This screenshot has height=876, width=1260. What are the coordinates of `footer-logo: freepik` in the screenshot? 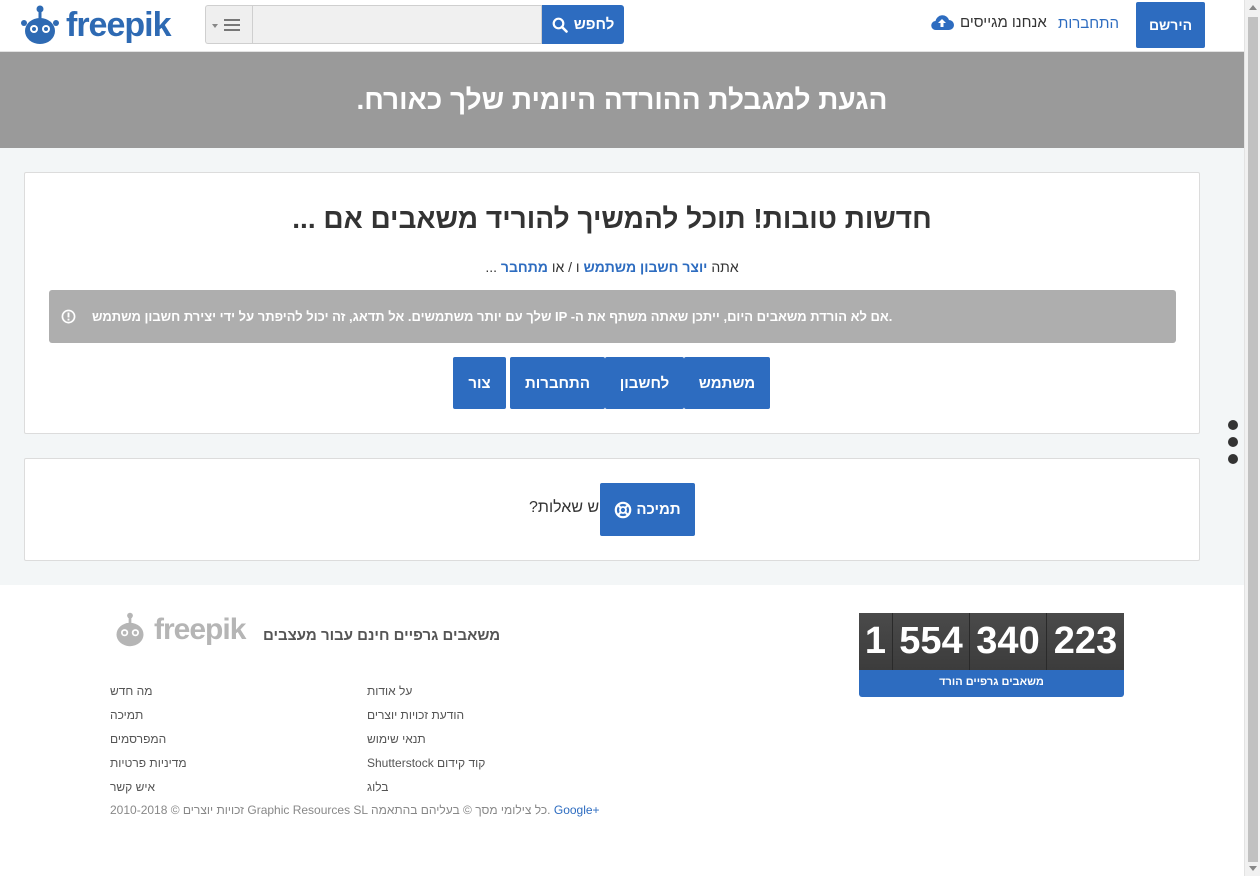 It's located at (178, 630).